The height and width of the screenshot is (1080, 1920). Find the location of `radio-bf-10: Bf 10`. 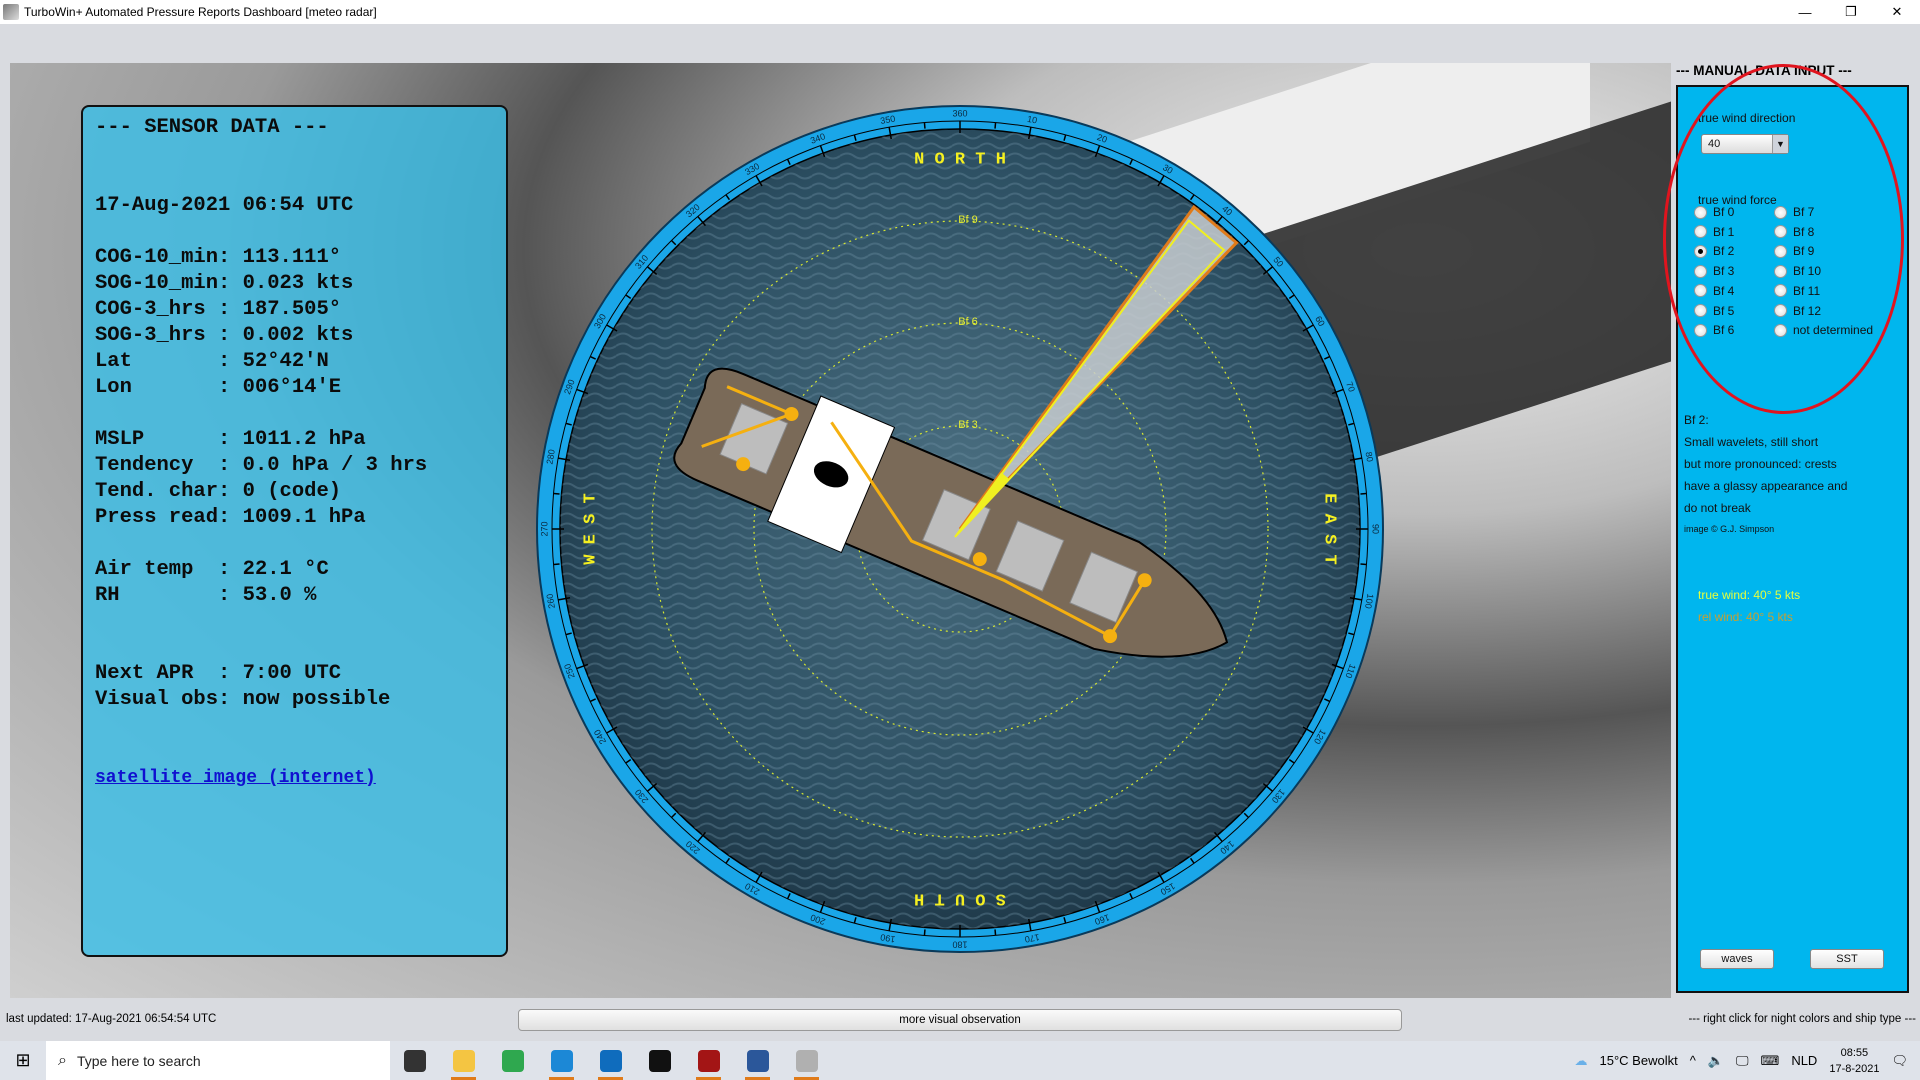

radio-bf-10: Bf 10 is located at coordinates (1797, 271).